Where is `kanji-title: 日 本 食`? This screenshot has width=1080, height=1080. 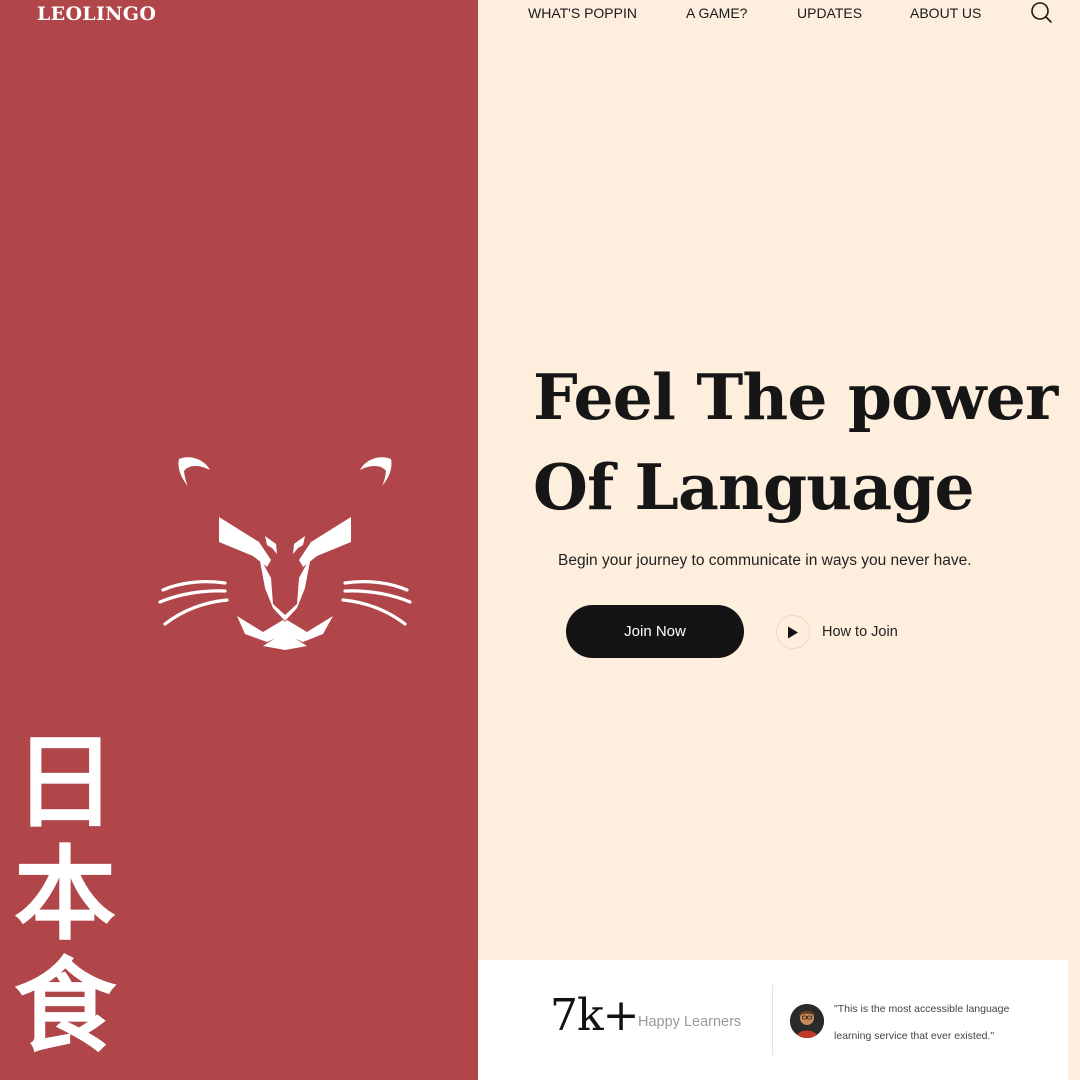 kanji-title: 日 本 食 is located at coordinates (65, 896).